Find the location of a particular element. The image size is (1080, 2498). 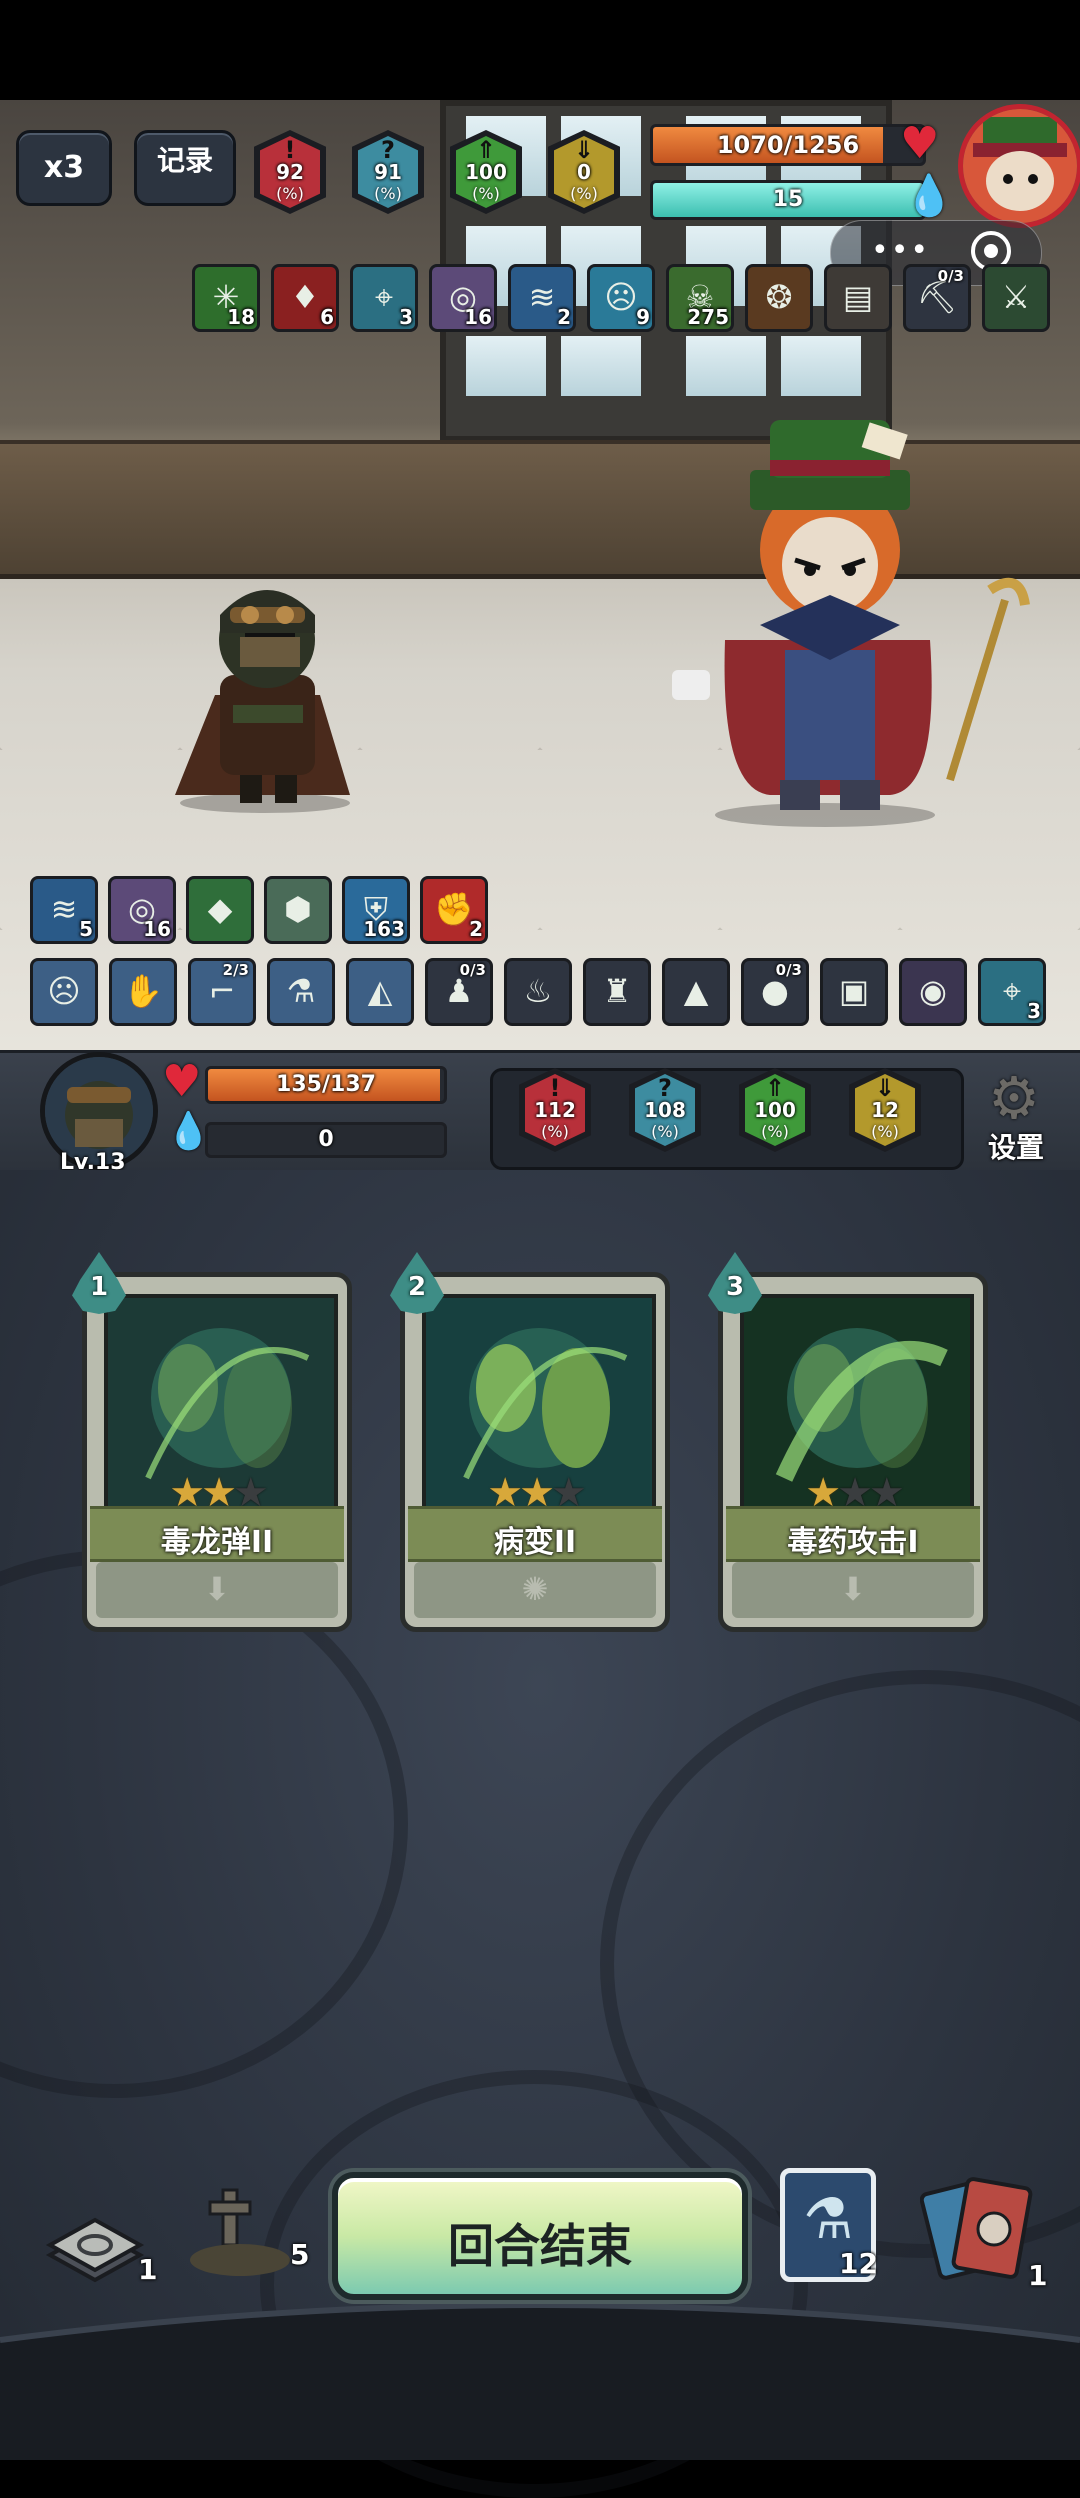

buff-count: 163 is located at coordinates (384, 929).